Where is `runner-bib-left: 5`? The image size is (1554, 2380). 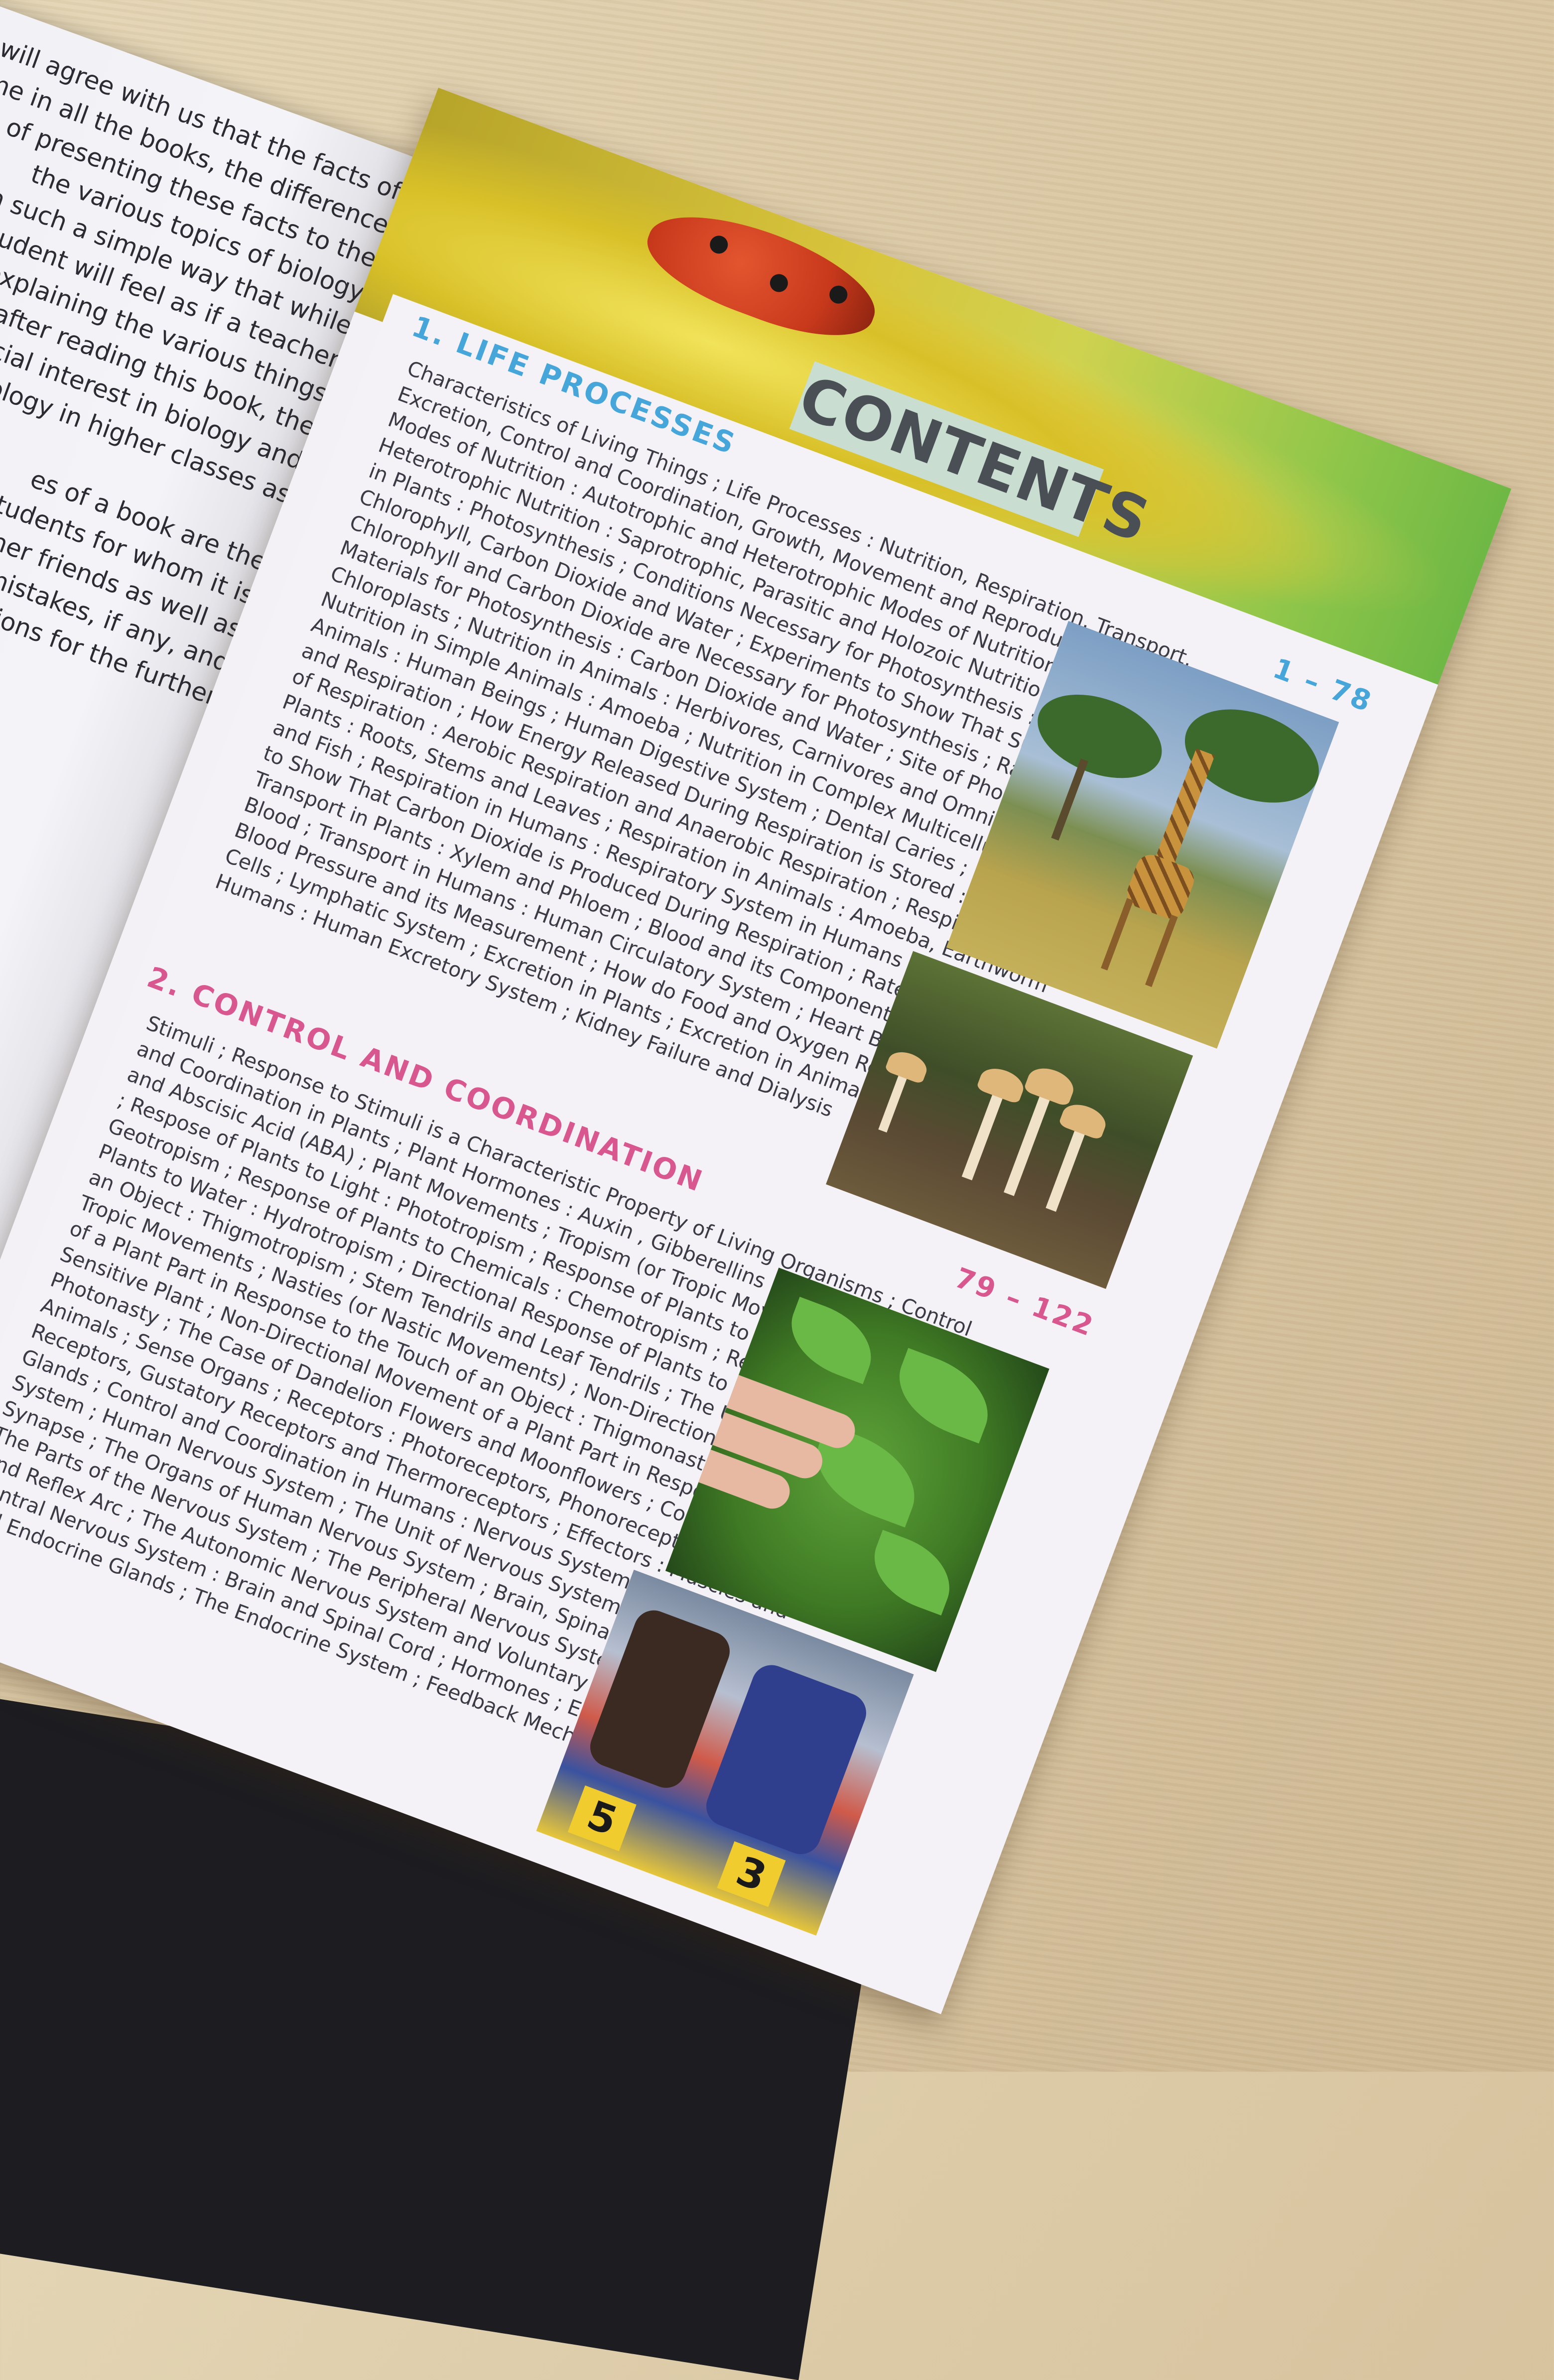 runner-bib-left: 5 is located at coordinates (602, 1818).